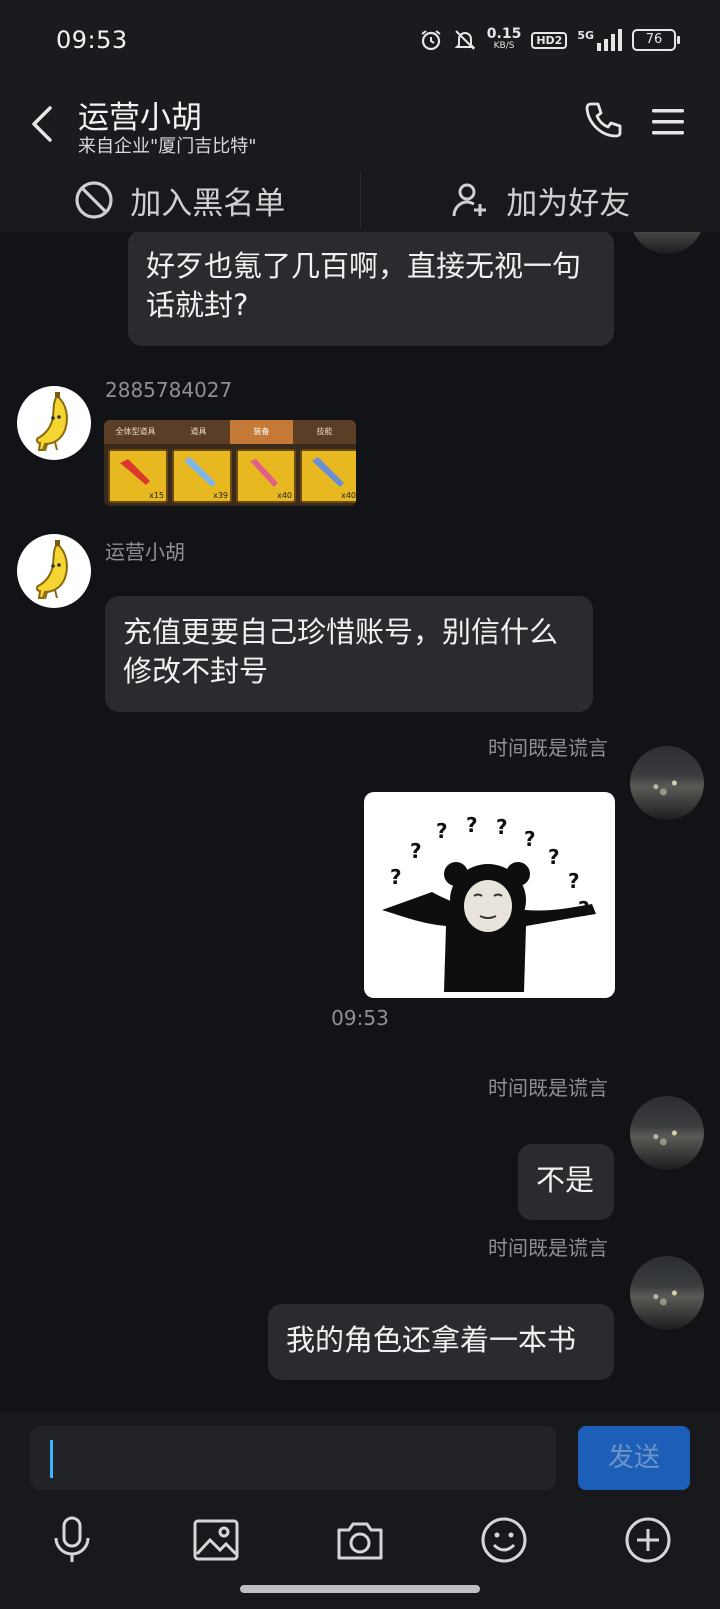 This screenshot has height=1609, width=720. What do you see at coordinates (603, 121) in the screenshot?
I see `phone-icon` at bounding box center [603, 121].